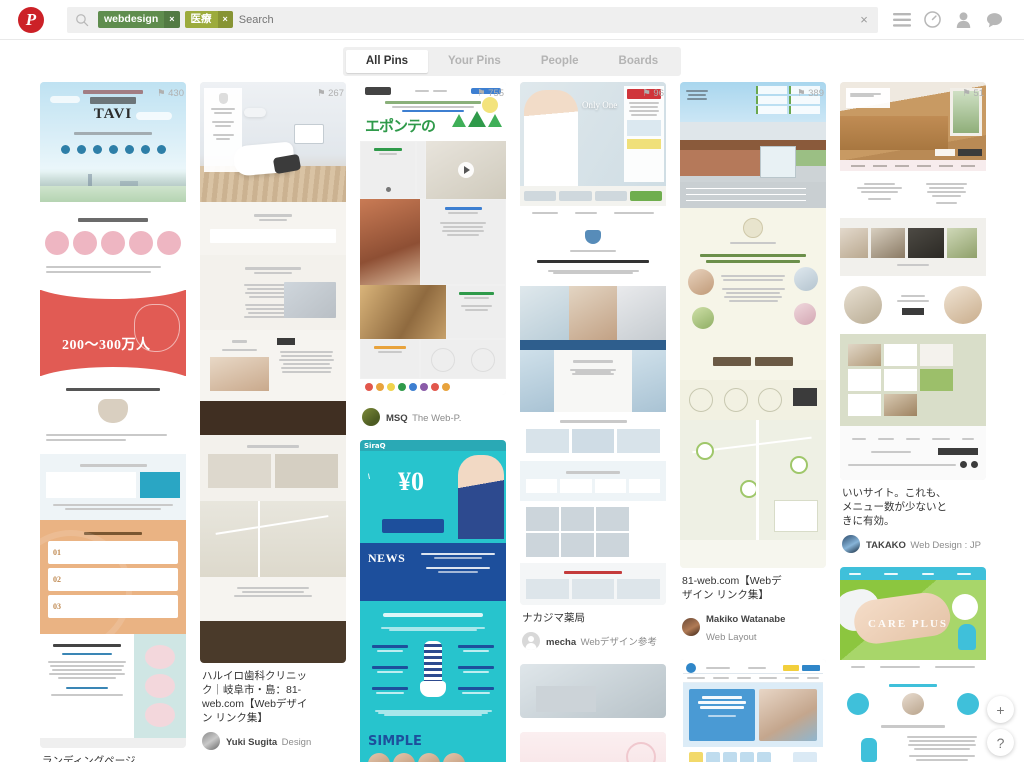 This screenshot has width=1024, height=762. What do you see at coordinates (732, 588) in the screenshot?
I see `pin-title: 81-web.com【Webデザイン リンク集】` at bounding box center [732, 588].